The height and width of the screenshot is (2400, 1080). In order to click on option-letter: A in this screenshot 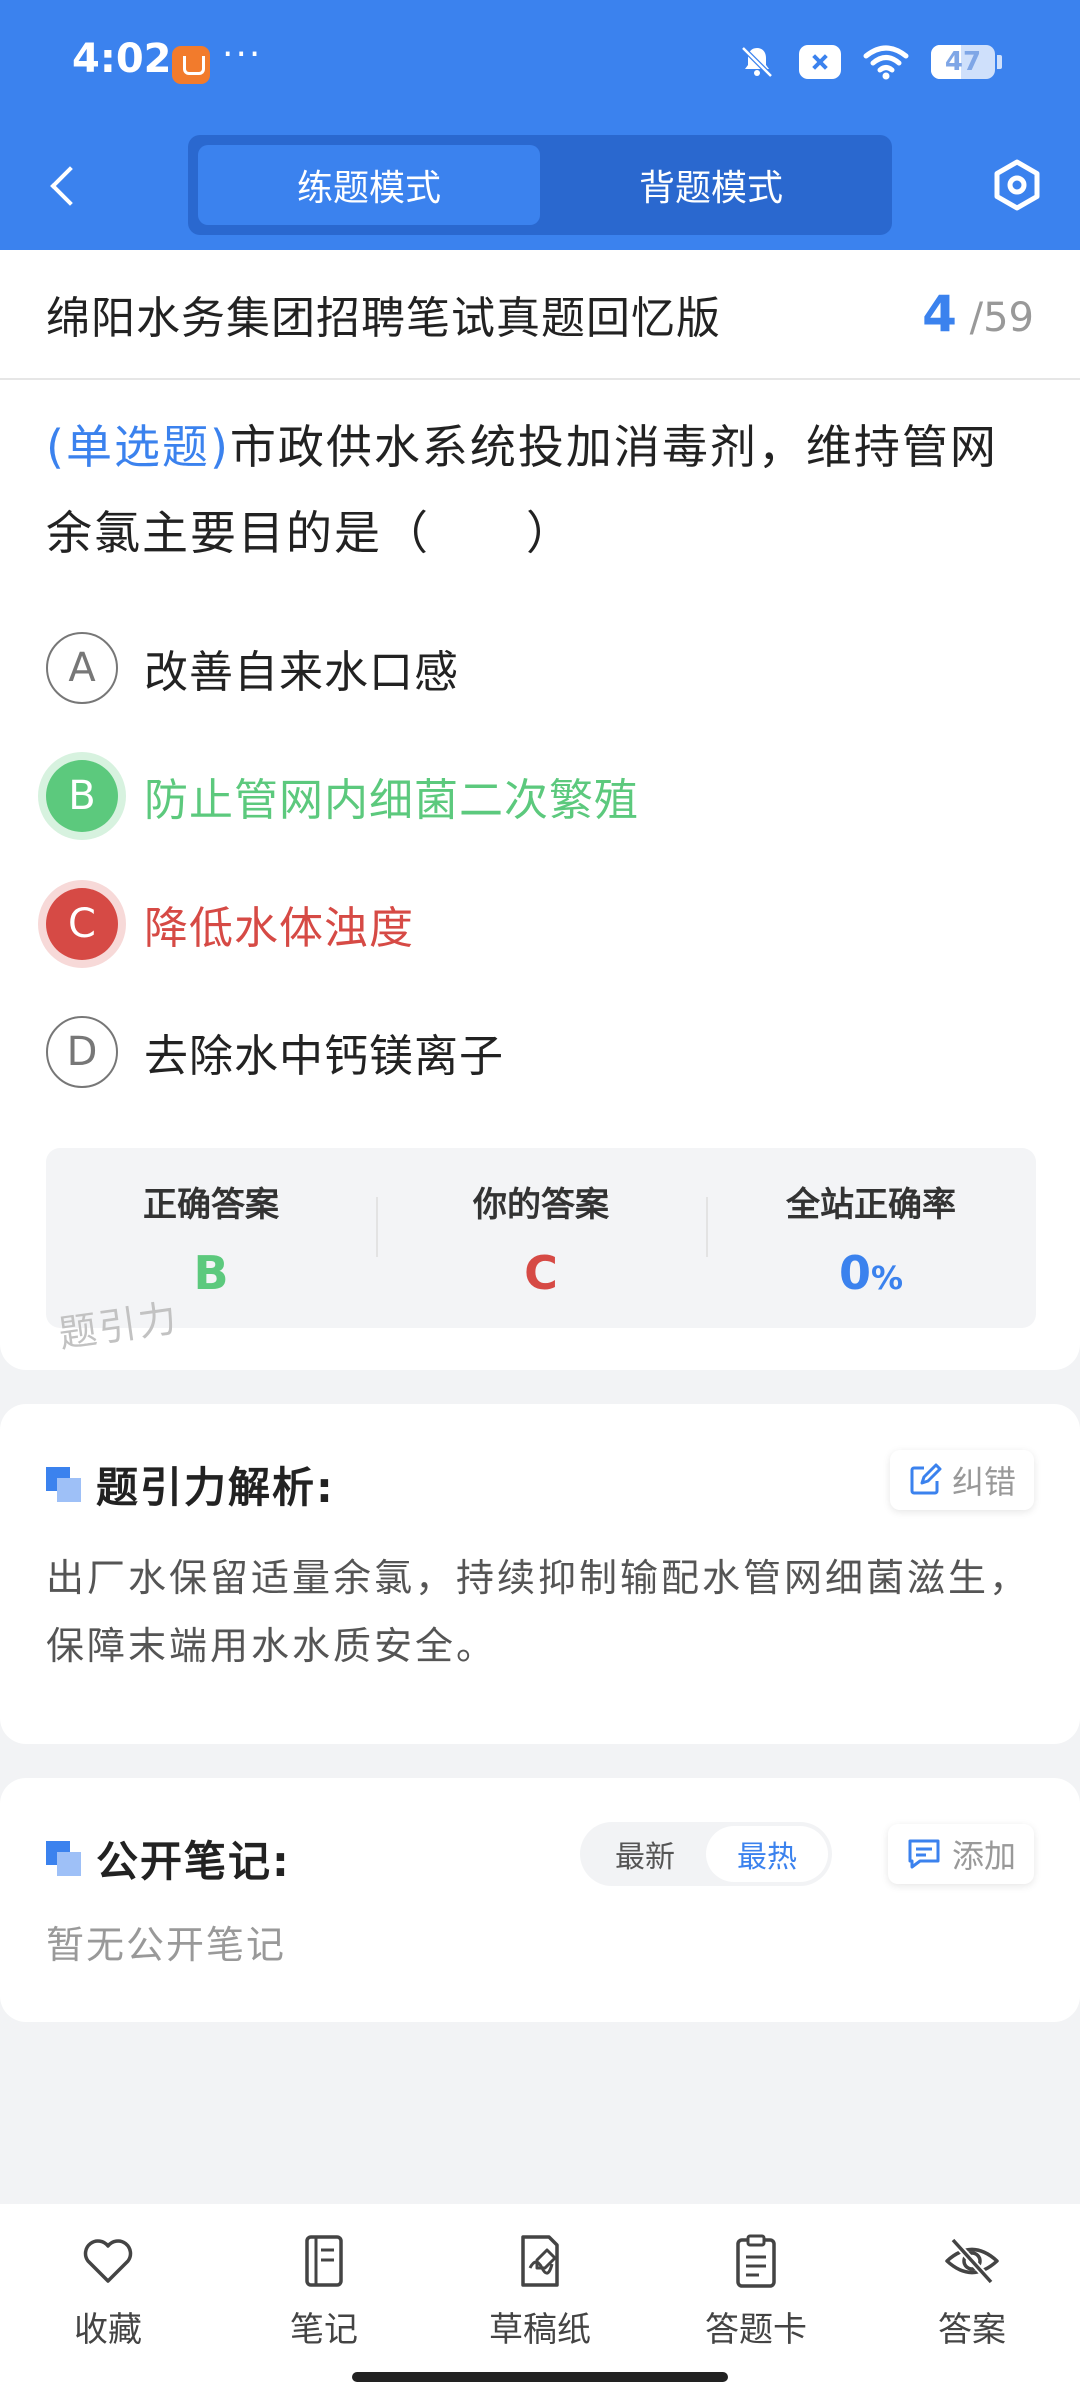, I will do `click(82, 668)`.